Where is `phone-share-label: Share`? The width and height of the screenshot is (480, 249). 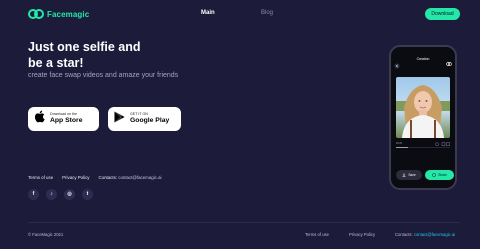
phone-share-label: Share is located at coordinates (442, 175).